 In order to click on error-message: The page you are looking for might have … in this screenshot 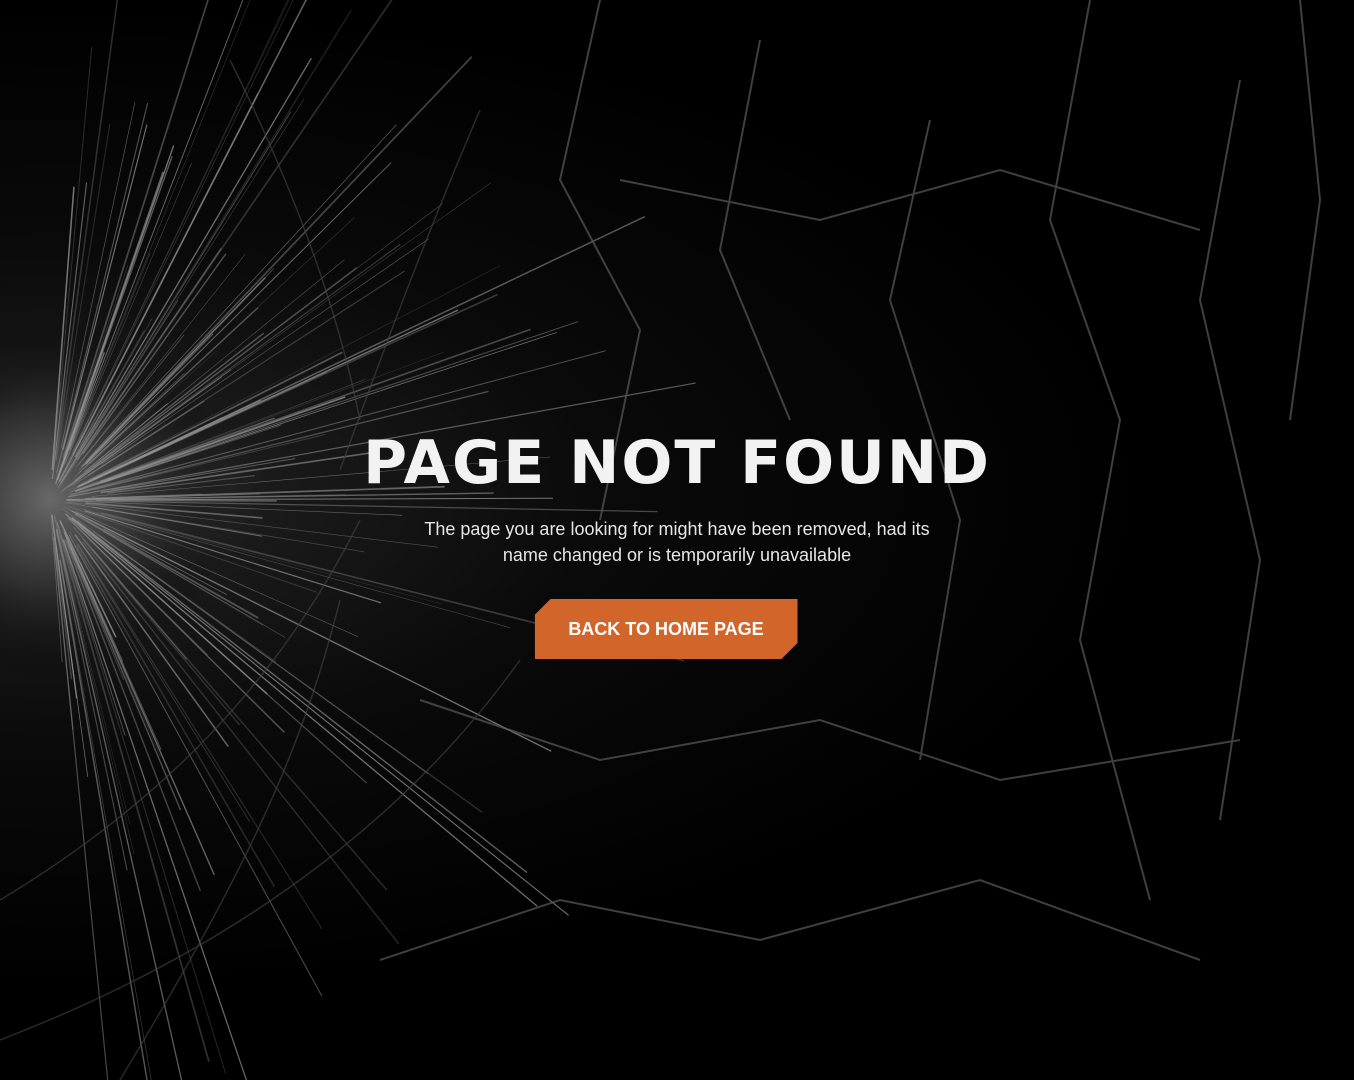, I will do `click(677, 542)`.